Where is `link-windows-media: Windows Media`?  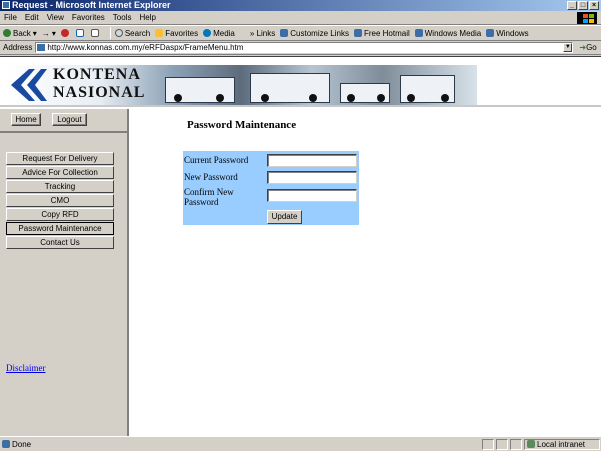
link-windows-media: Windows Media is located at coordinates (448, 33).